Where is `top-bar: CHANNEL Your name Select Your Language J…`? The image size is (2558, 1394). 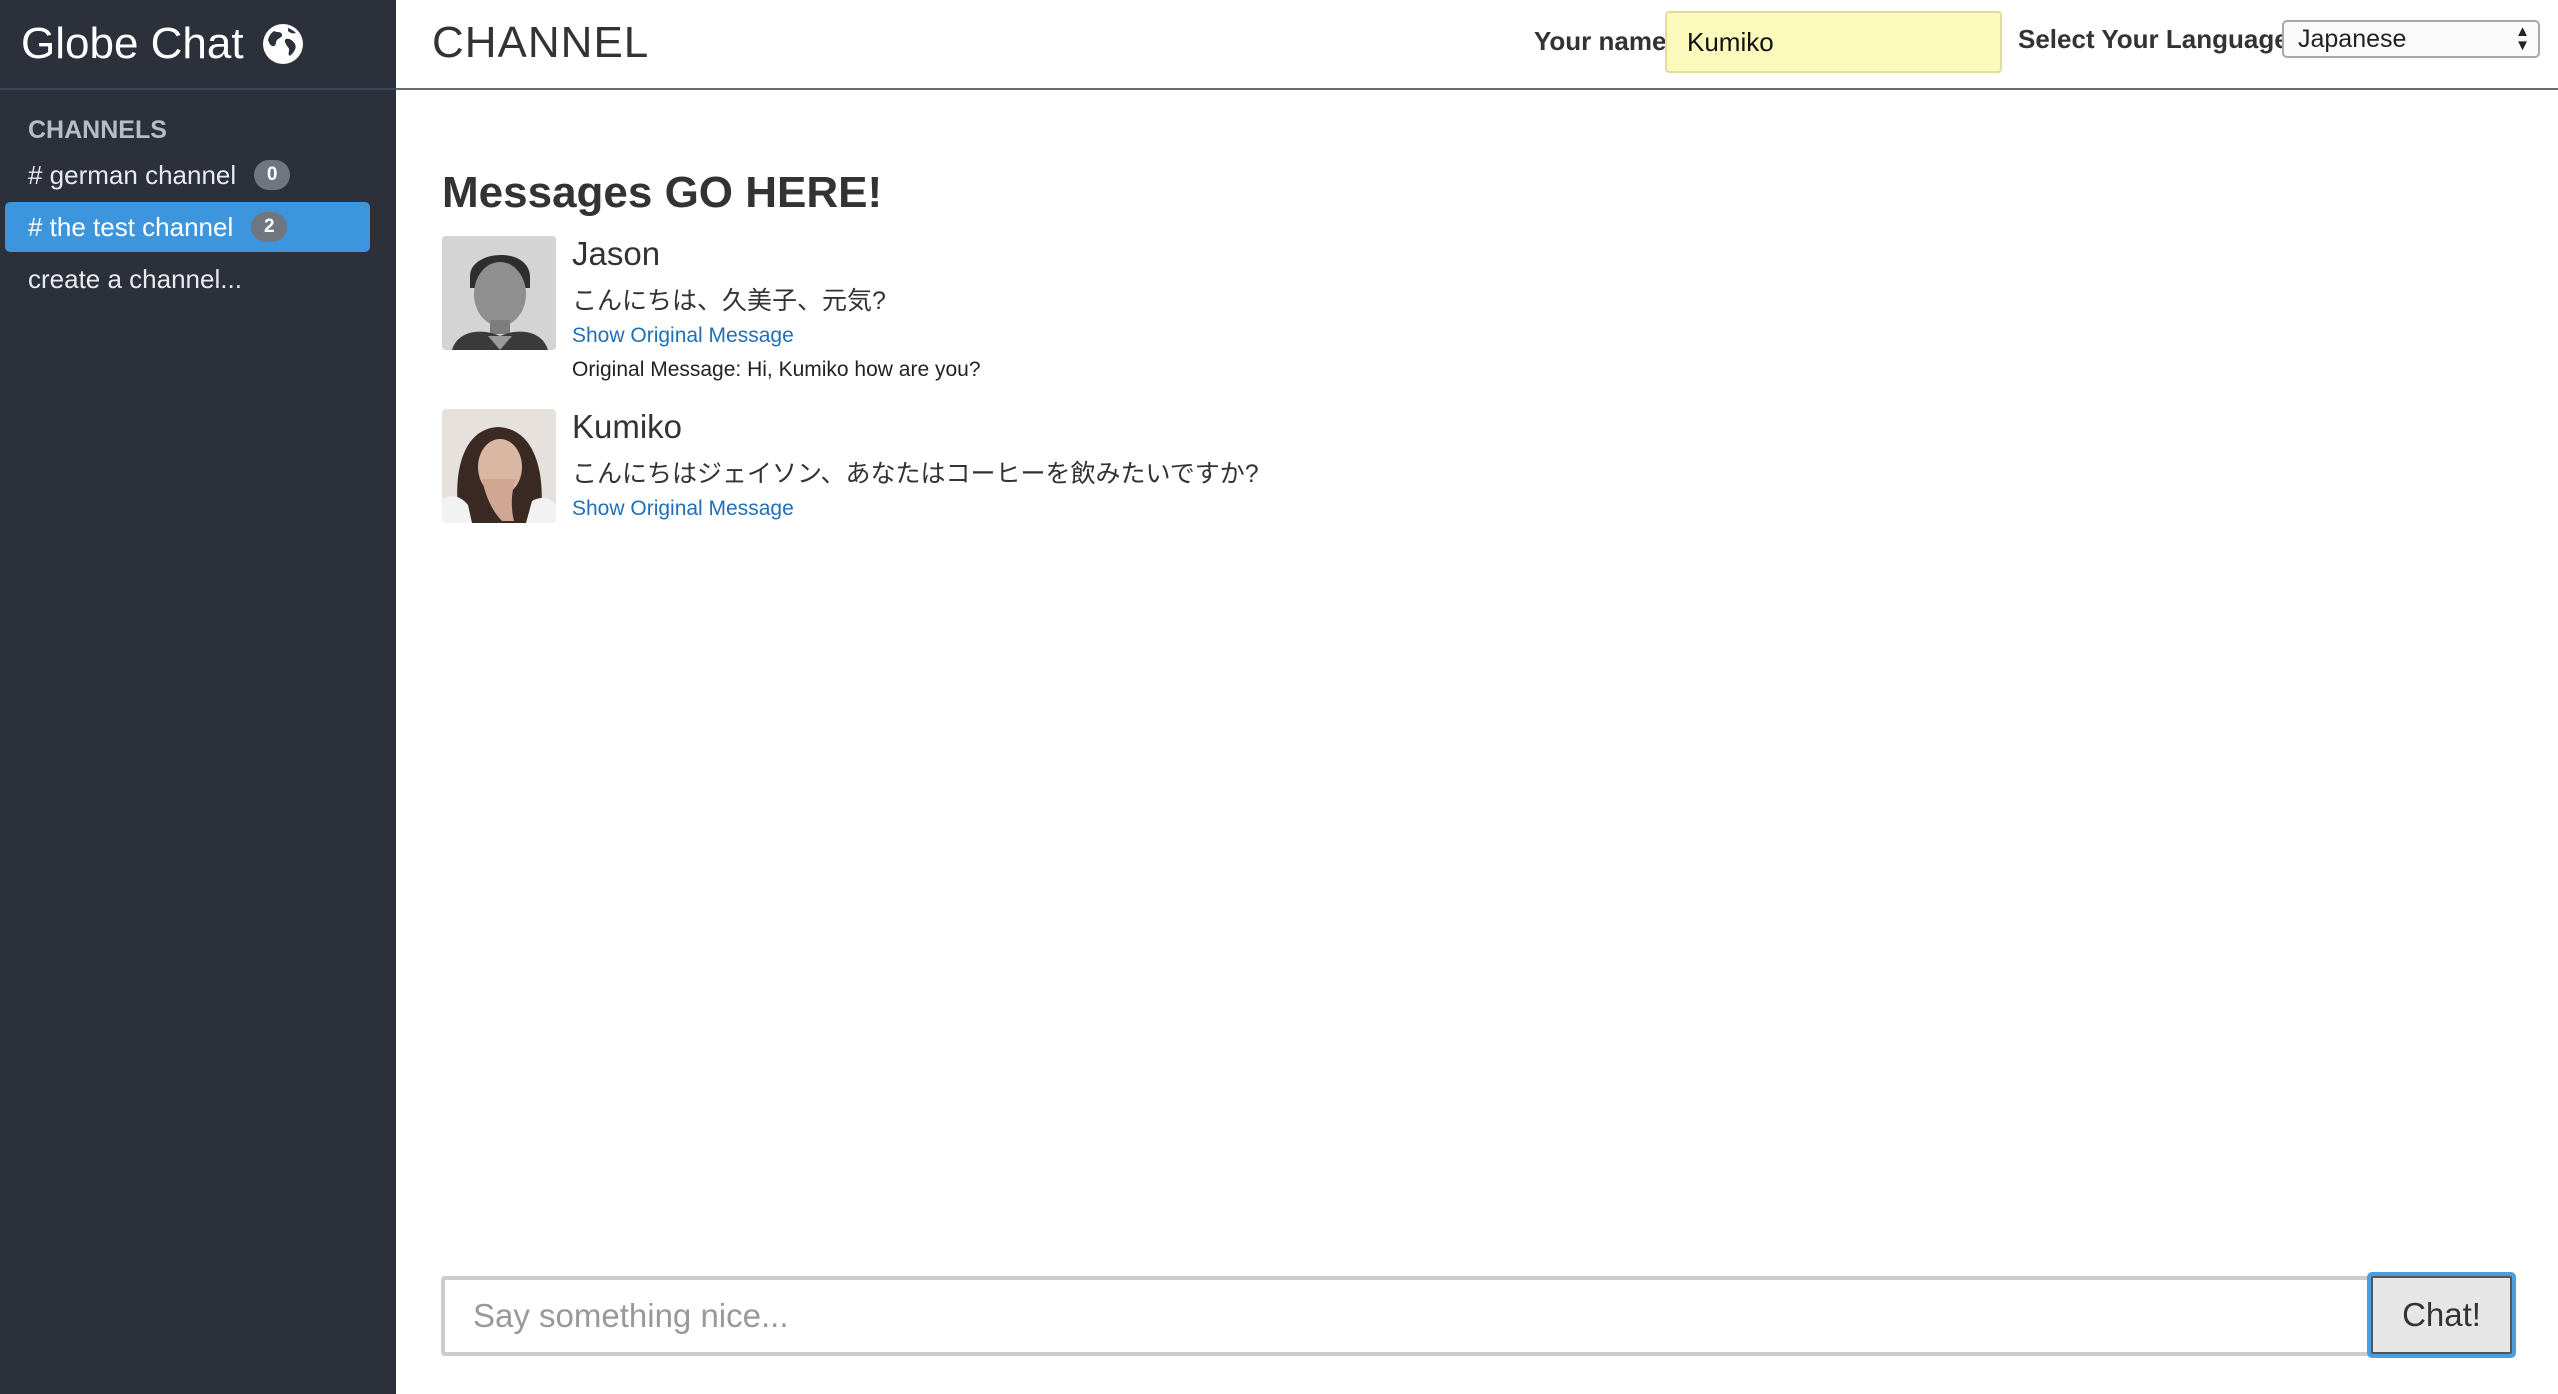 top-bar: CHANNEL Your name Select Your Language J… is located at coordinates (1477, 45).